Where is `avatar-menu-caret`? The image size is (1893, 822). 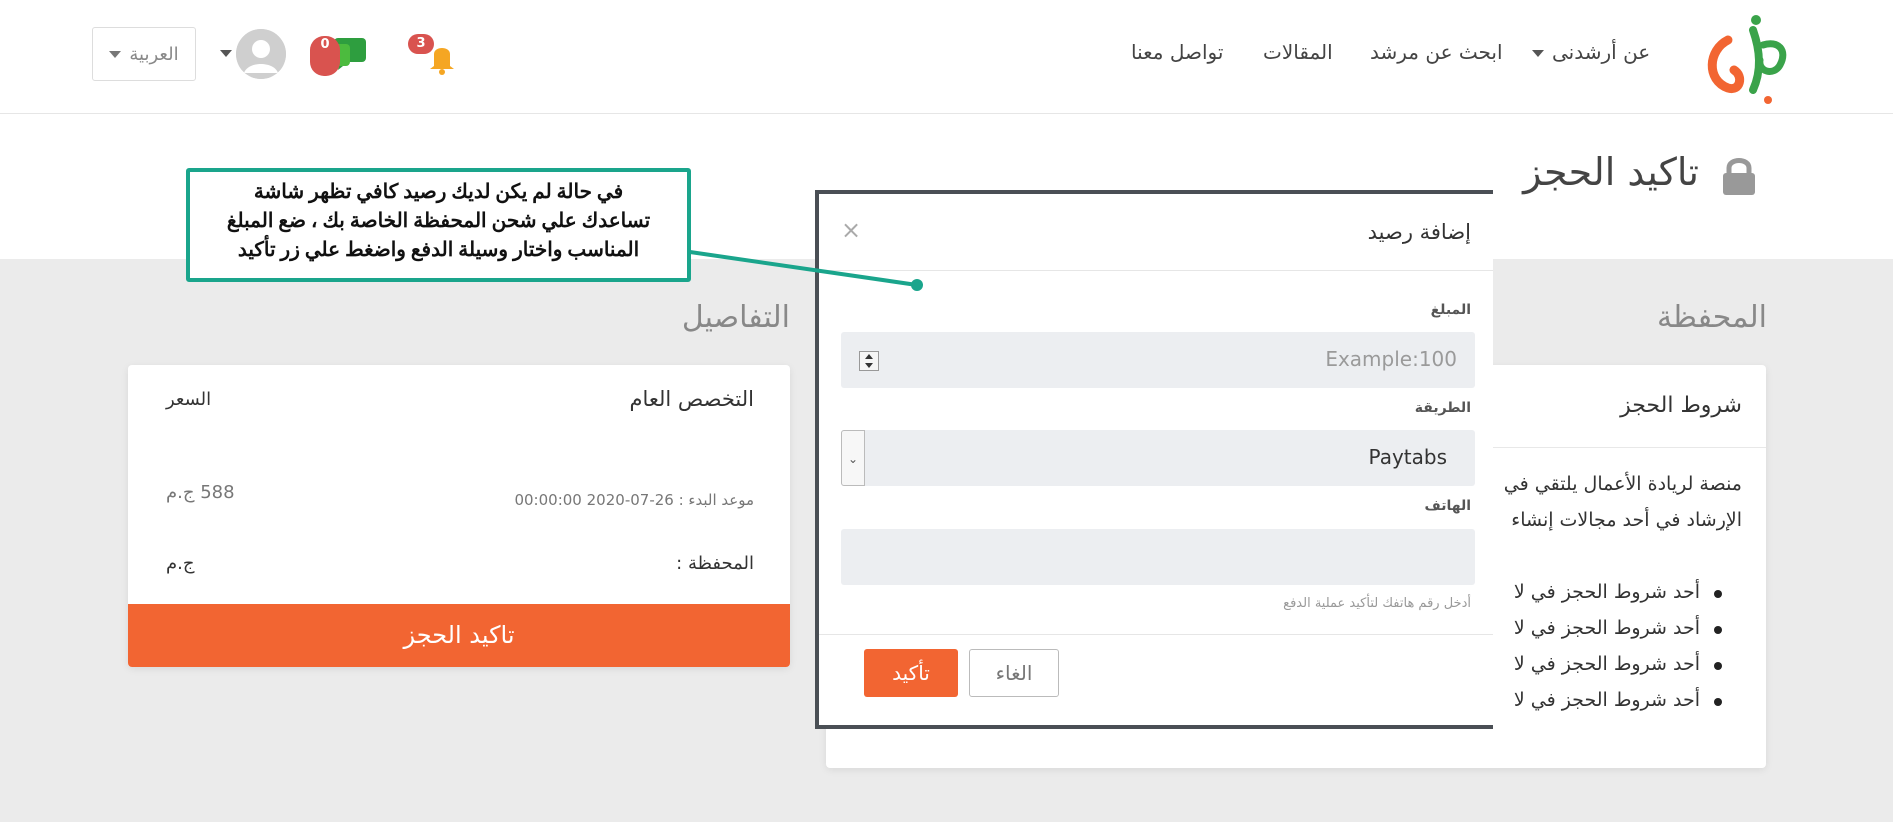 avatar-menu-caret is located at coordinates (226, 53).